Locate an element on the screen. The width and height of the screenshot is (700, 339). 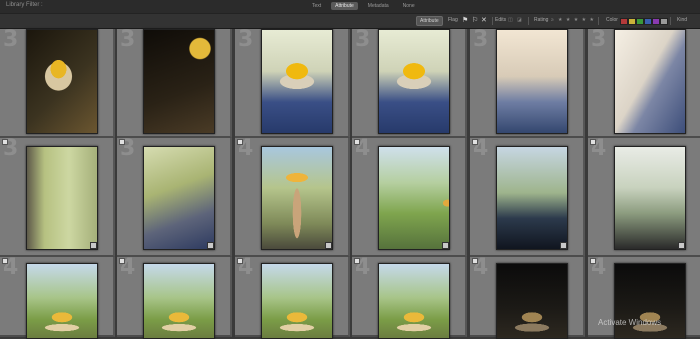
flag-label: Flag is located at coordinates (453, 20).